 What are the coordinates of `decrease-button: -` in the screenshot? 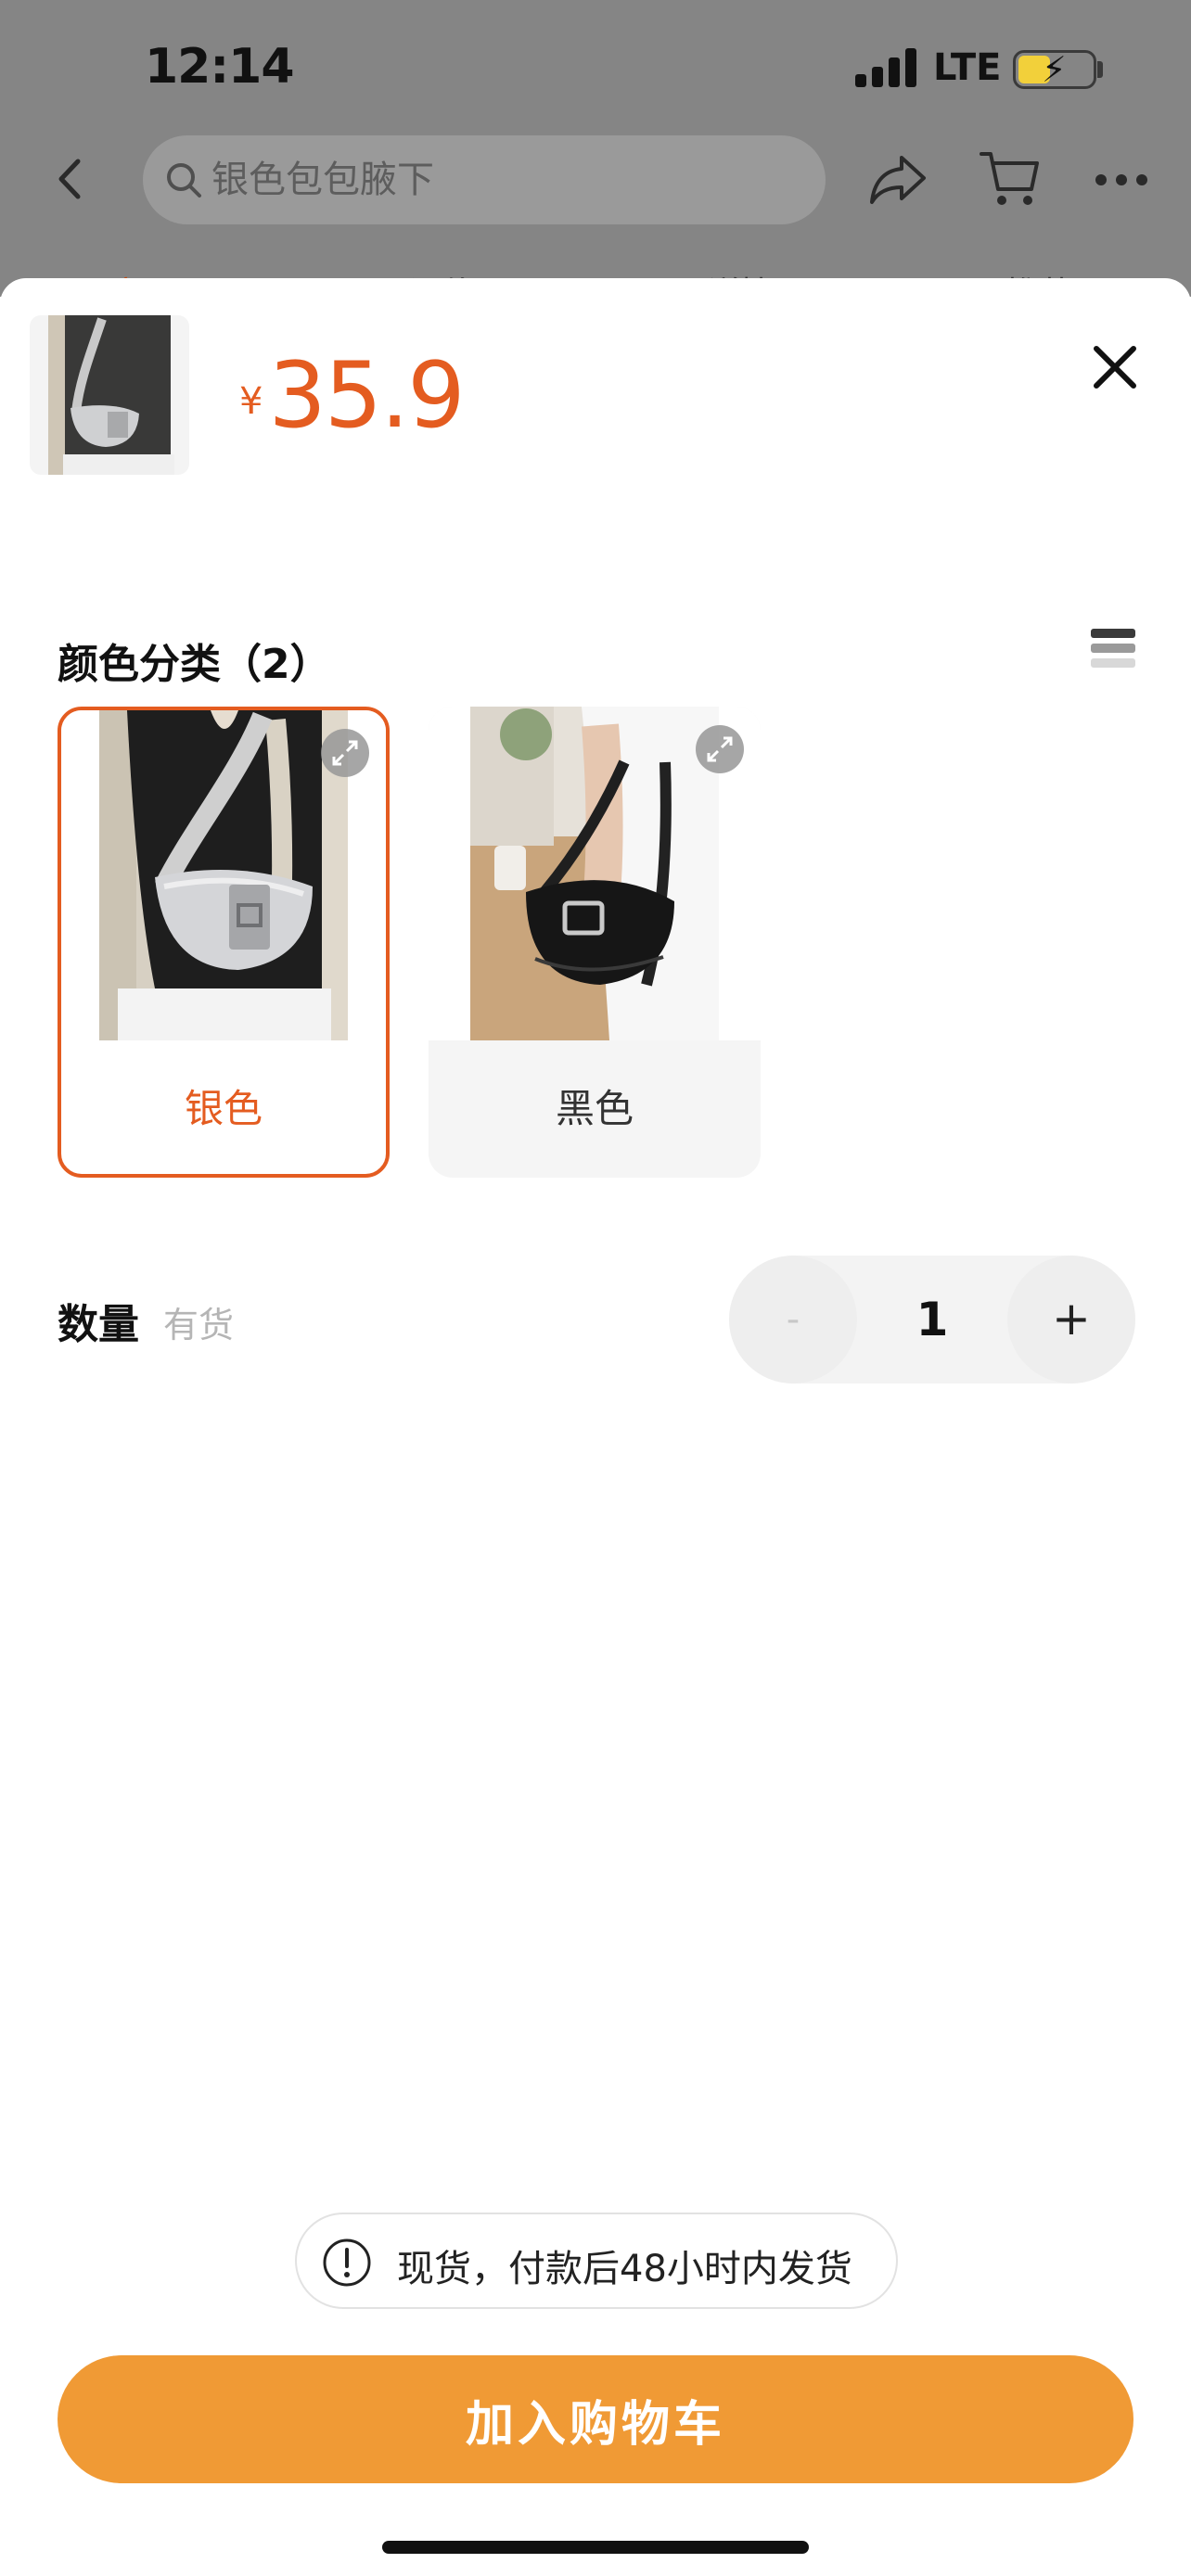 It's located at (793, 1320).